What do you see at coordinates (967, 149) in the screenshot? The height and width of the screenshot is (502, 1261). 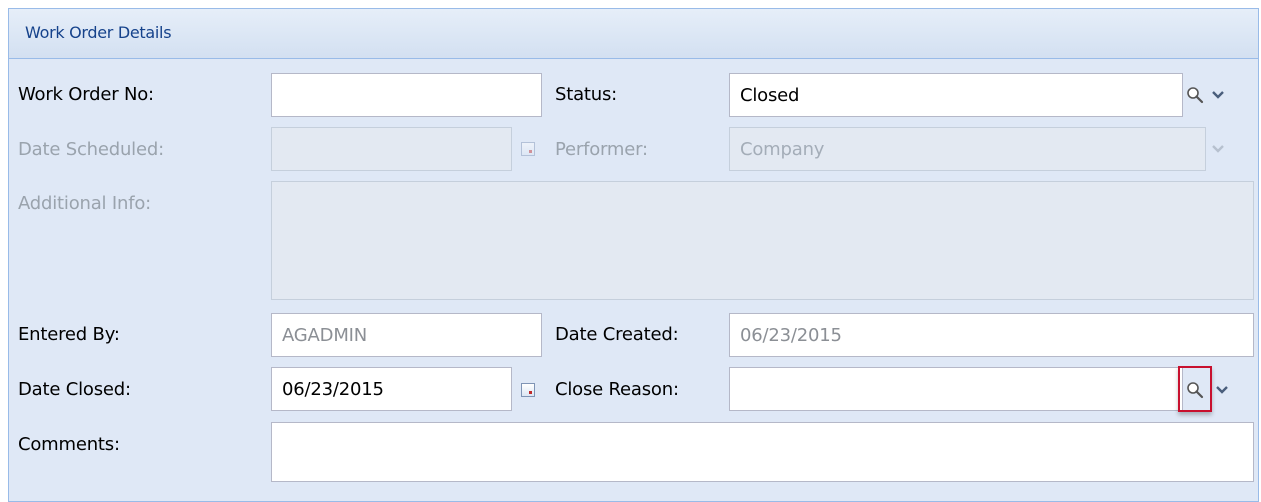 I see `performer-input: Company` at bounding box center [967, 149].